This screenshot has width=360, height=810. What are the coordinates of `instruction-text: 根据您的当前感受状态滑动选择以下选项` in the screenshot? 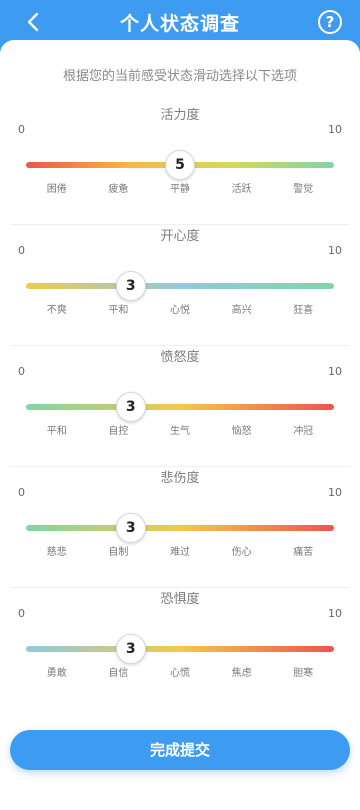 It's located at (179, 76).